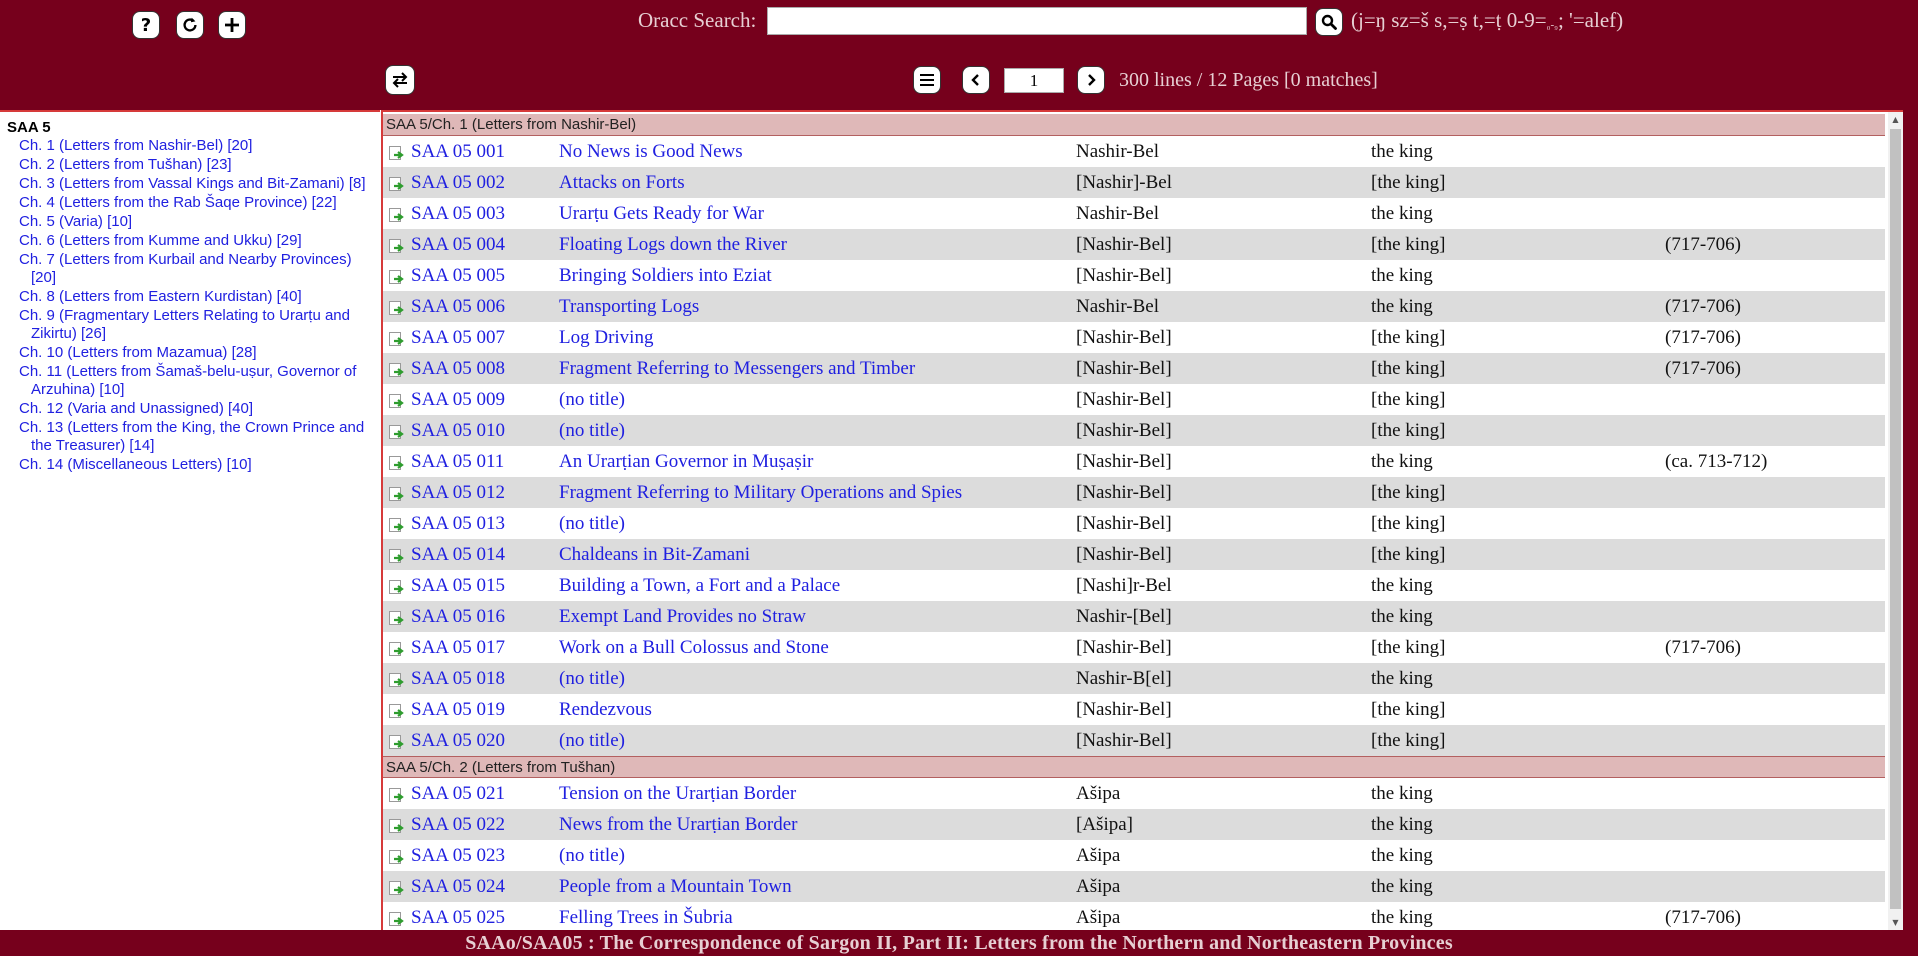  Describe the element at coordinates (699, 586) in the screenshot. I see `text-title-link: Building a Town, a Fort and a Palace` at that location.